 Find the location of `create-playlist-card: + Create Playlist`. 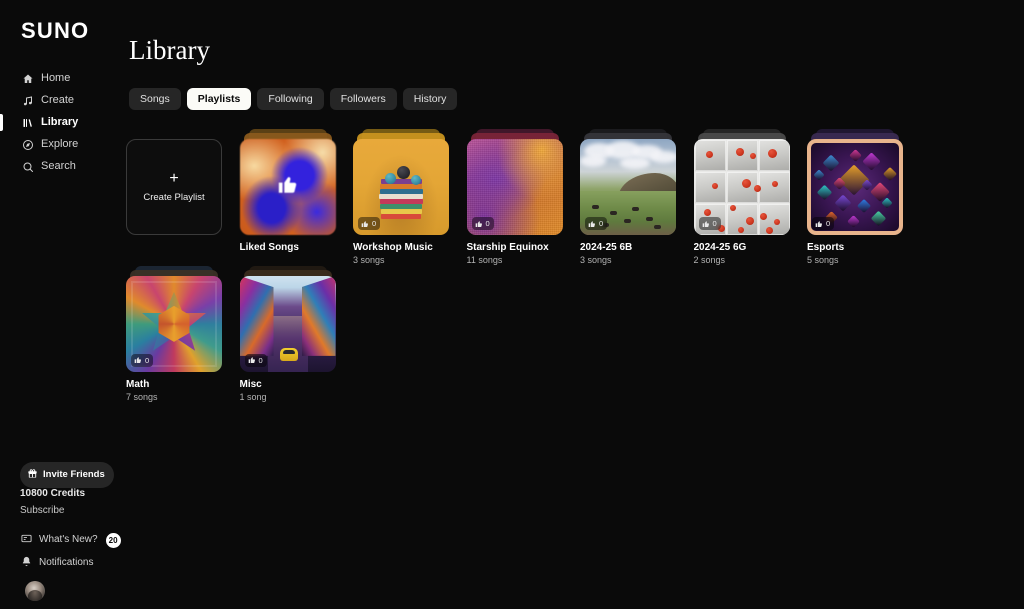

create-playlist-card: + Create Playlist is located at coordinates (174, 182).